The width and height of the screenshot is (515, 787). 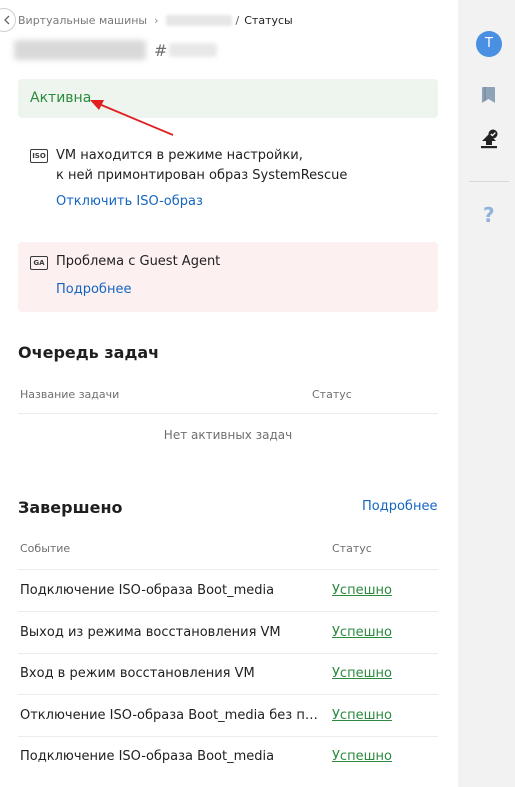 I want to click on vm-name-redacted, so click(x=80, y=50).